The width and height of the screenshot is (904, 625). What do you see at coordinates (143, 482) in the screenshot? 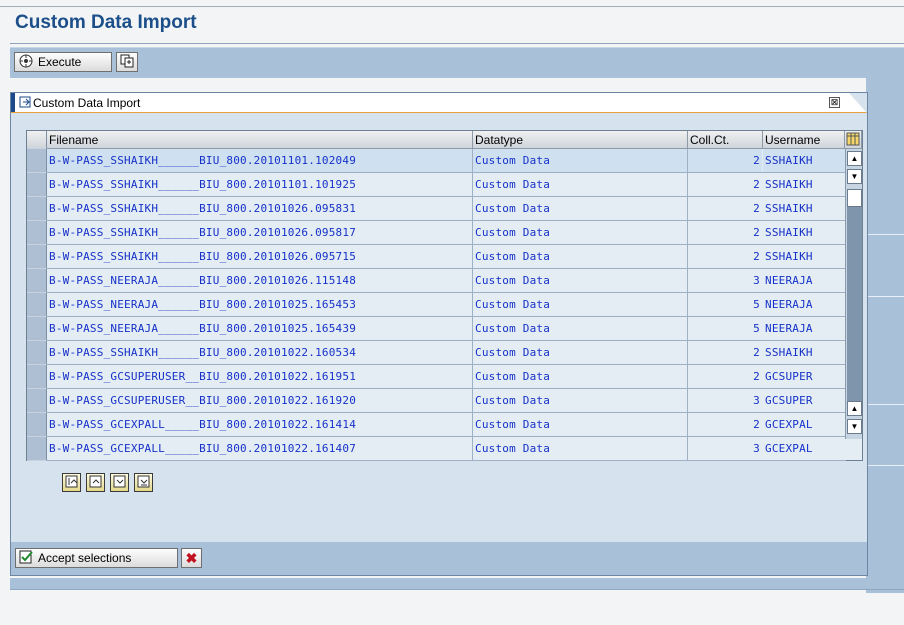
I see `last-page-button` at bounding box center [143, 482].